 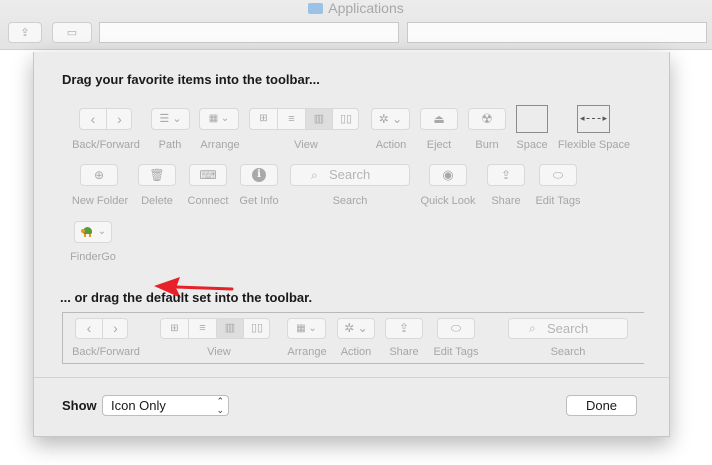 I want to click on new-folder-icon: ⊕, so click(x=99, y=175).